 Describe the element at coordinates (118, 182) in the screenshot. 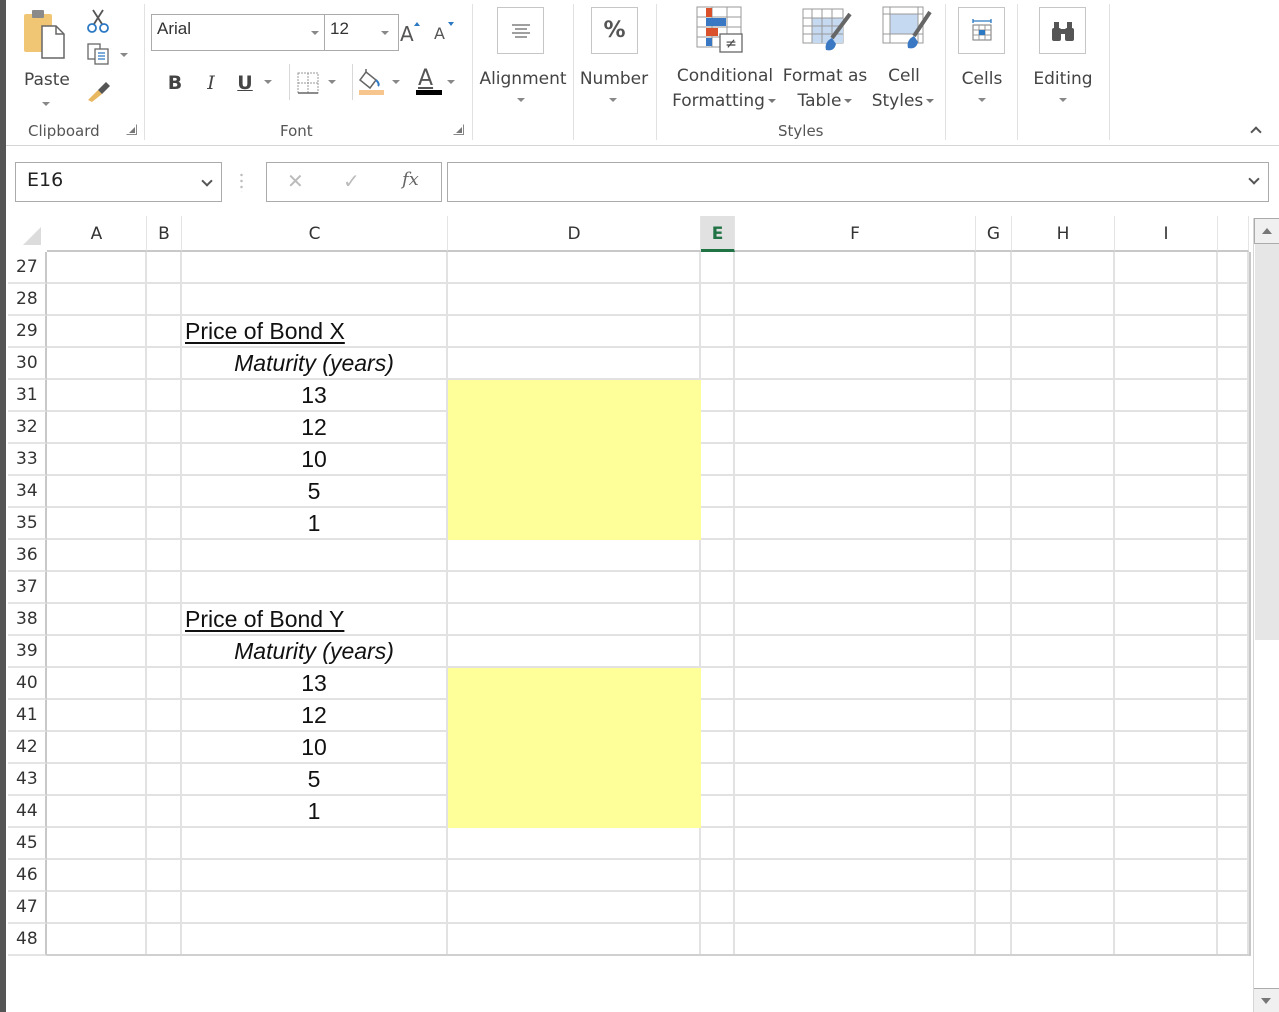

I see `name-box: E16` at that location.